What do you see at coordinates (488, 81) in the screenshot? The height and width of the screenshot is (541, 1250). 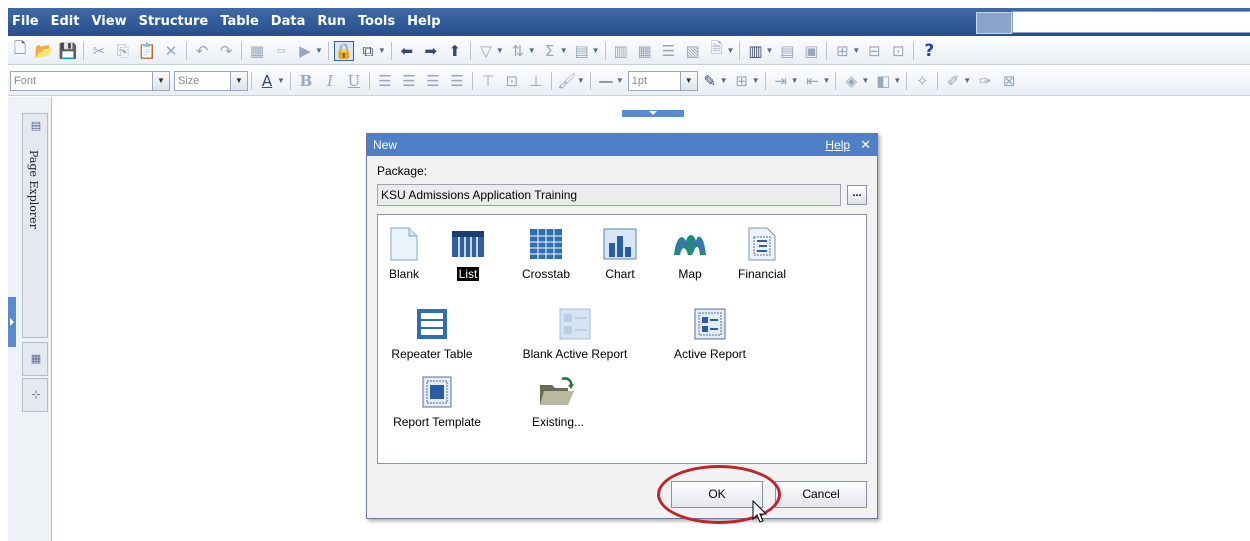 I see `align-top-icon: ⊤` at bounding box center [488, 81].